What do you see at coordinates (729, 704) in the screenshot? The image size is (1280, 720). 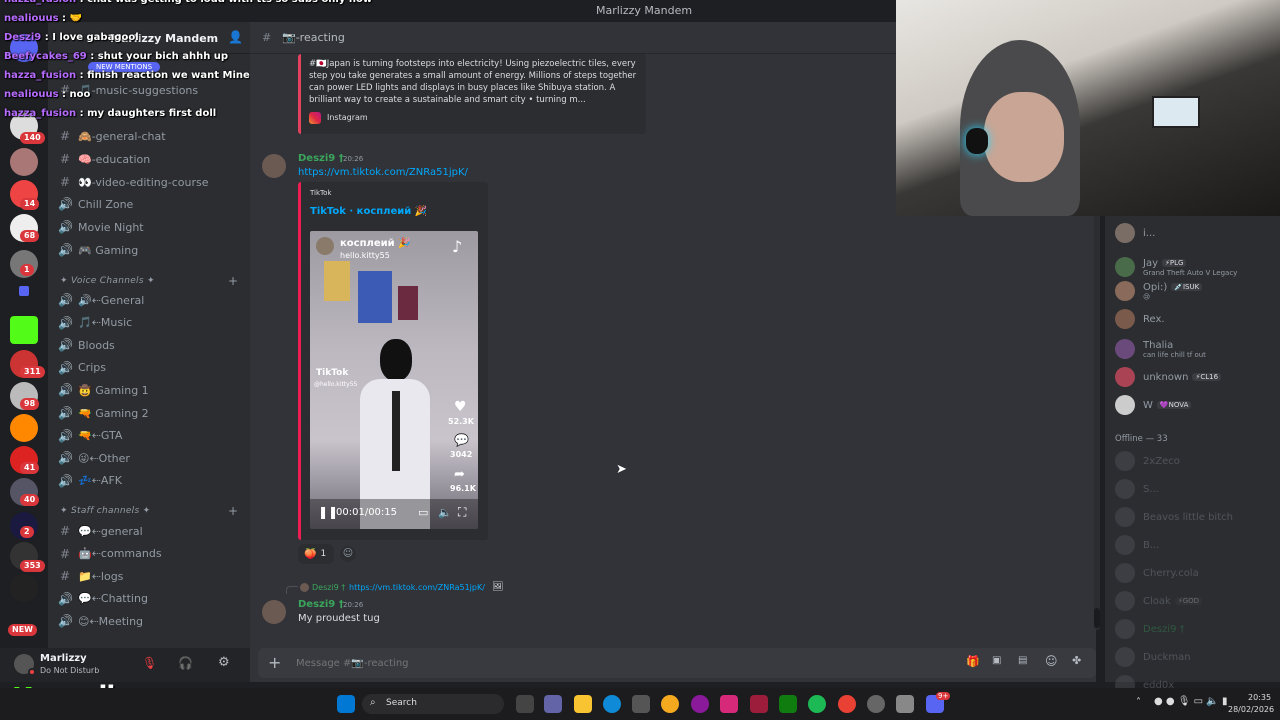 I see `instagram-icon` at bounding box center [729, 704].